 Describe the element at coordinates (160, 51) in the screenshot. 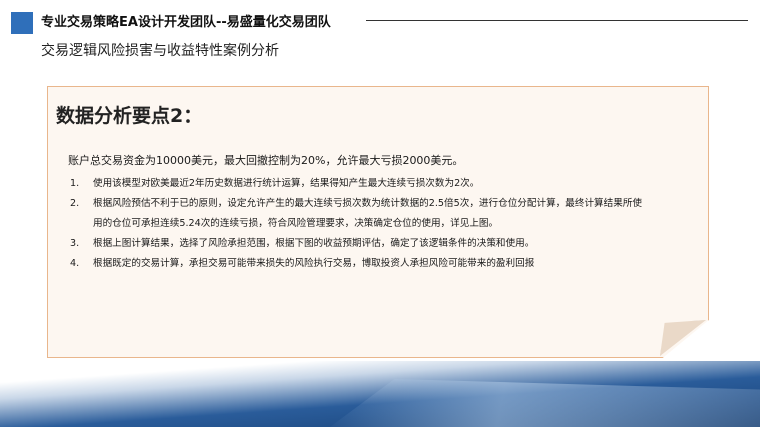

I see `page-subtitle: 交易逻辑风险损害与收益特性案例分析` at that location.